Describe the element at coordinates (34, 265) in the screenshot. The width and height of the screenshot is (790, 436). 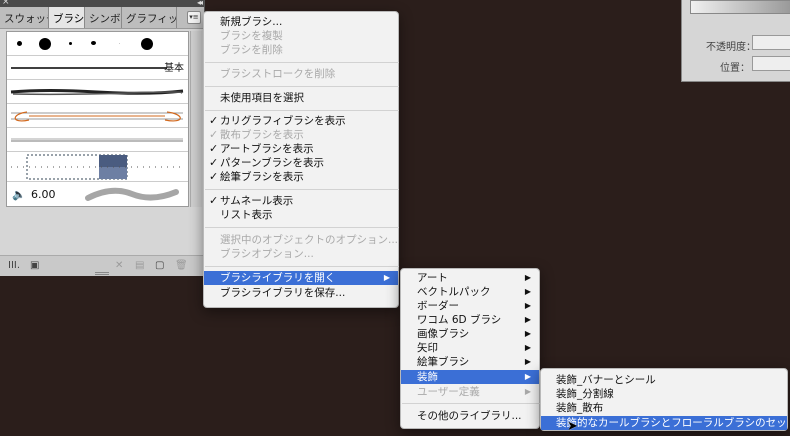
I see `library-panel-icon: ▣` at that location.